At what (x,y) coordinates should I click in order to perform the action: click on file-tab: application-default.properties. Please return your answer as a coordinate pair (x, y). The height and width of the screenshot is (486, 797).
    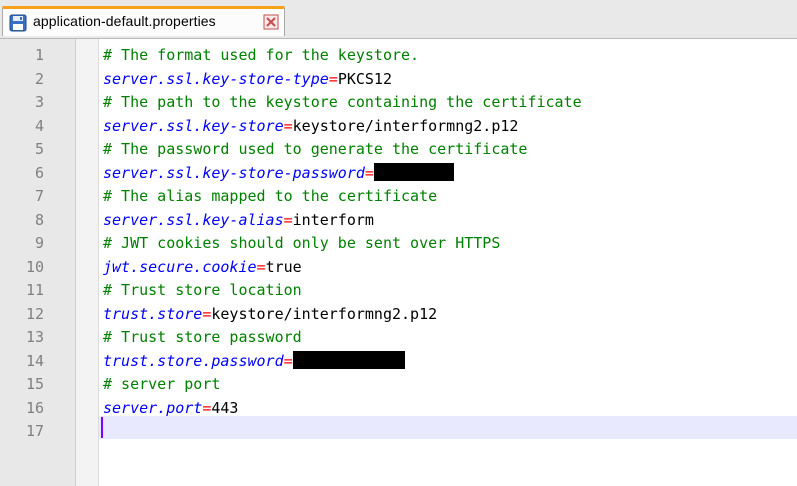
    Looking at the image, I should click on (143, 21).